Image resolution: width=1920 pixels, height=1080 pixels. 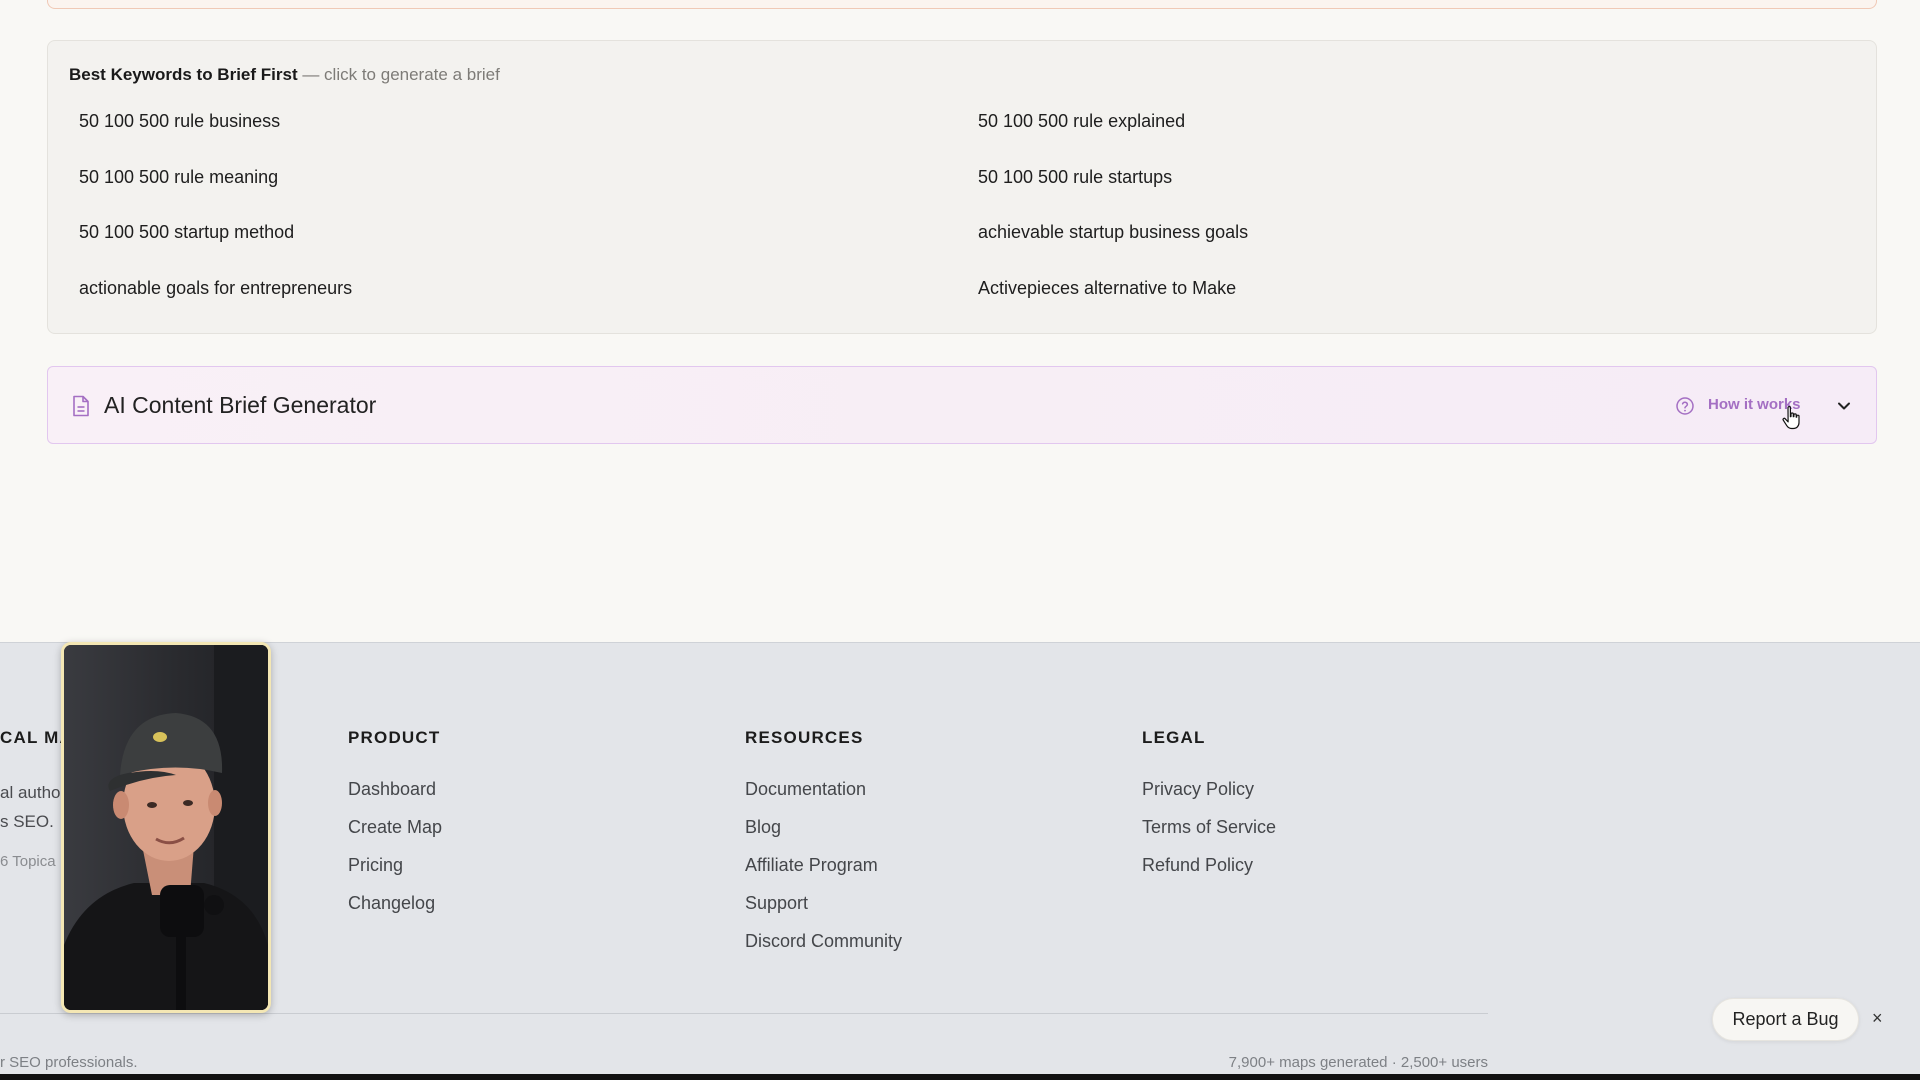 I want to click on previous-card-edge, so click(x=962, y=4).